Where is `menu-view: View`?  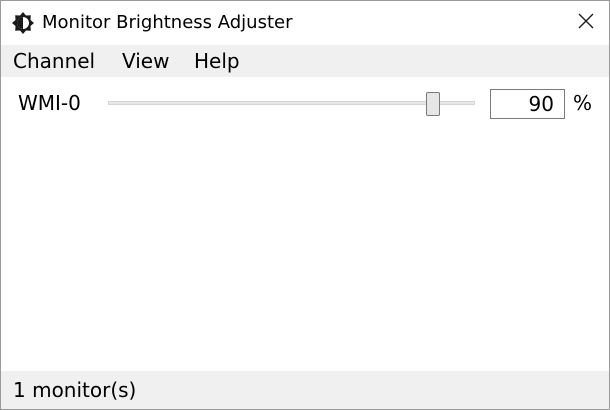
menu-view: View is located at coordinates (145, 61).